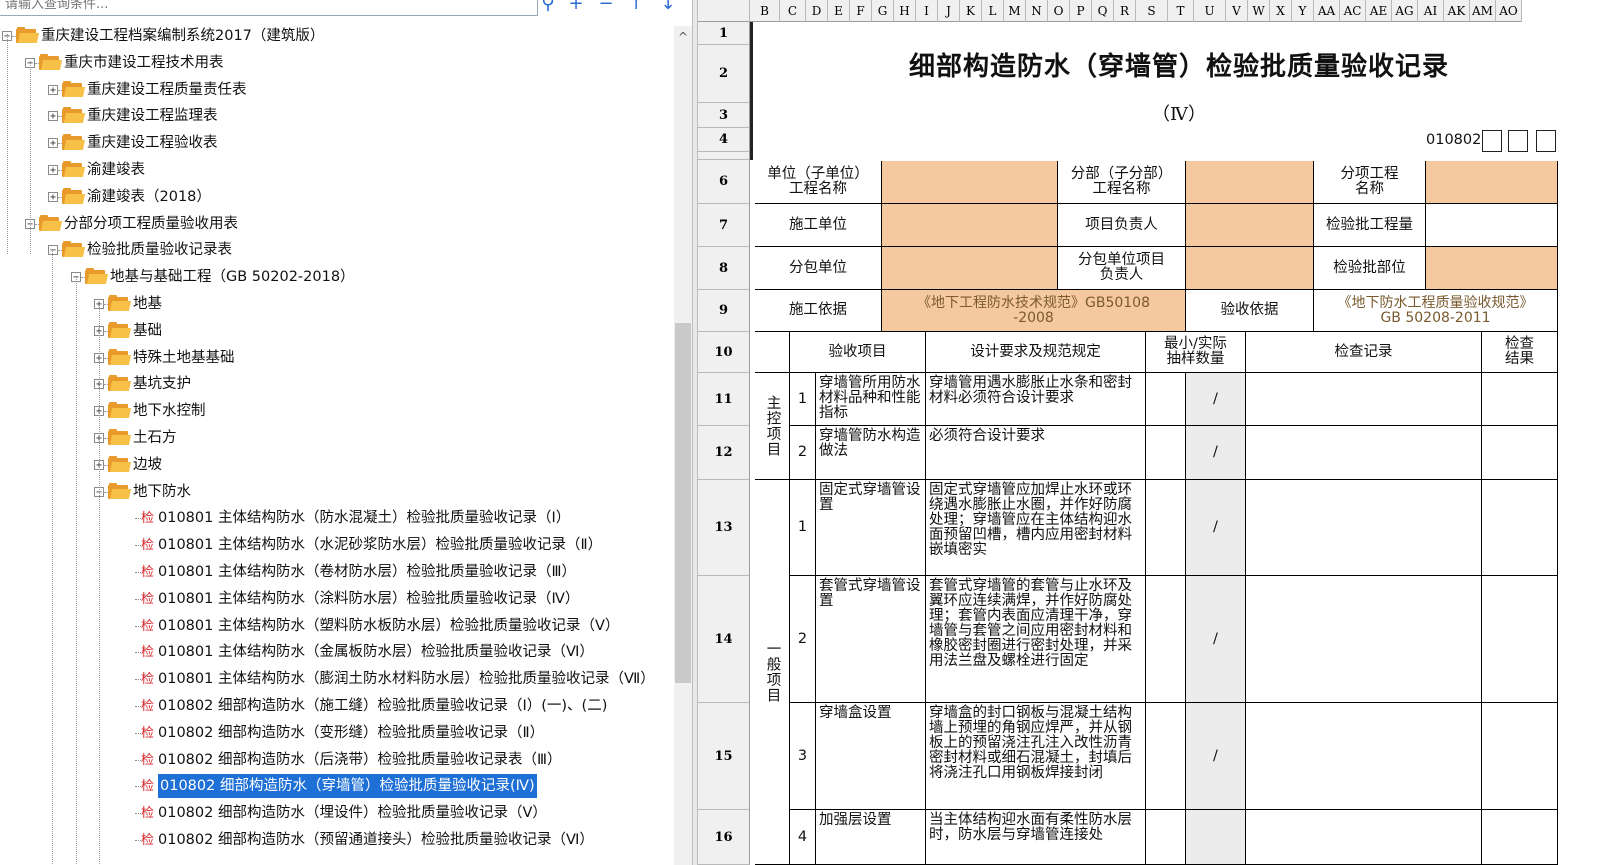  I want to click on input-batch-quantity, so click(1492, 225).